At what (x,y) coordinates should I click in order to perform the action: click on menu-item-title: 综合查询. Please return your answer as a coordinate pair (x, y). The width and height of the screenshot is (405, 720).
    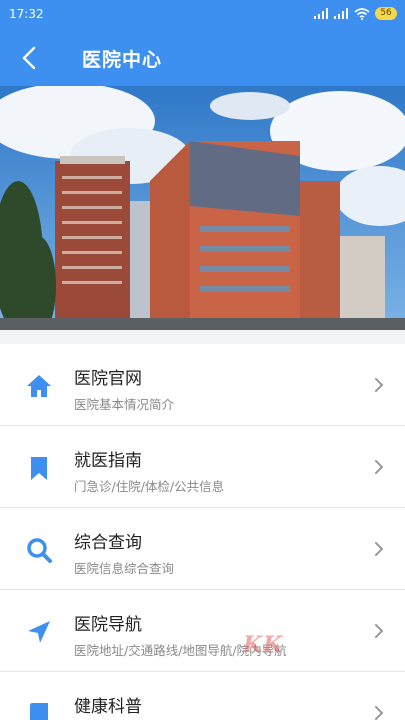
    Looking at the image, I should click on (108, 543).